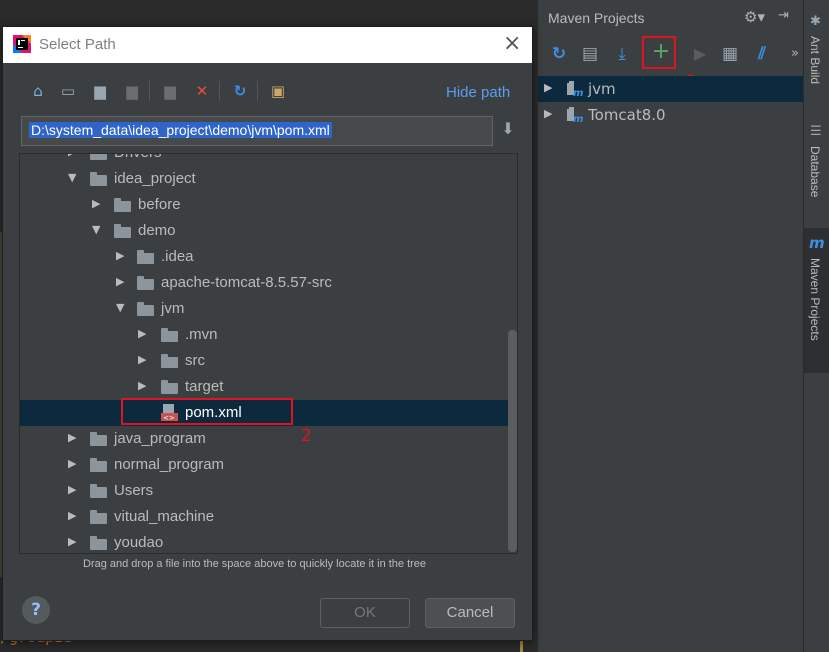 This screenshot has width=829, height=652. Describe the element at coordinates (815, 60) in the screenshot. I see `tab-ant-build-label: Ant Build` at that location.